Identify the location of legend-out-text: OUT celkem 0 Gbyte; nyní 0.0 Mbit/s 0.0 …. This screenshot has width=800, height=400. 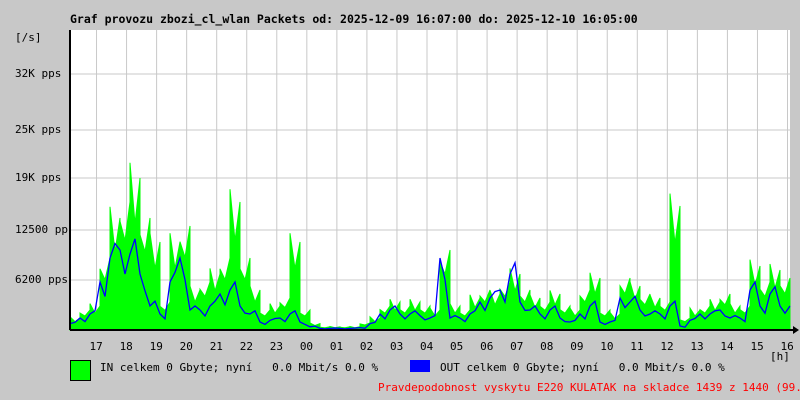
(582, 367).